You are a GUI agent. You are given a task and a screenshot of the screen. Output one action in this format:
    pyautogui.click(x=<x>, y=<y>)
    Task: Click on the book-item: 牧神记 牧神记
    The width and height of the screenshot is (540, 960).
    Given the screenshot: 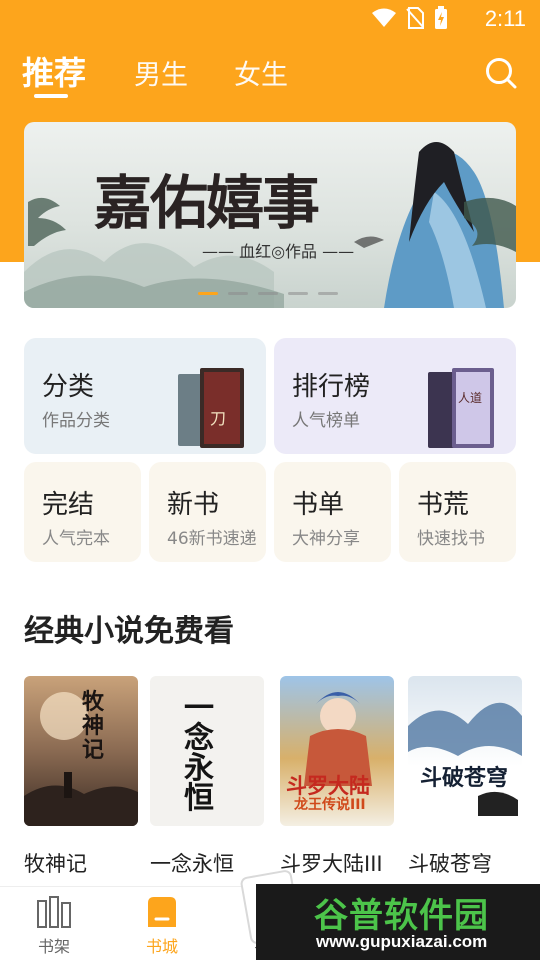 What is the action you would take?
    pyautogui.click(x=81, y=777)
    